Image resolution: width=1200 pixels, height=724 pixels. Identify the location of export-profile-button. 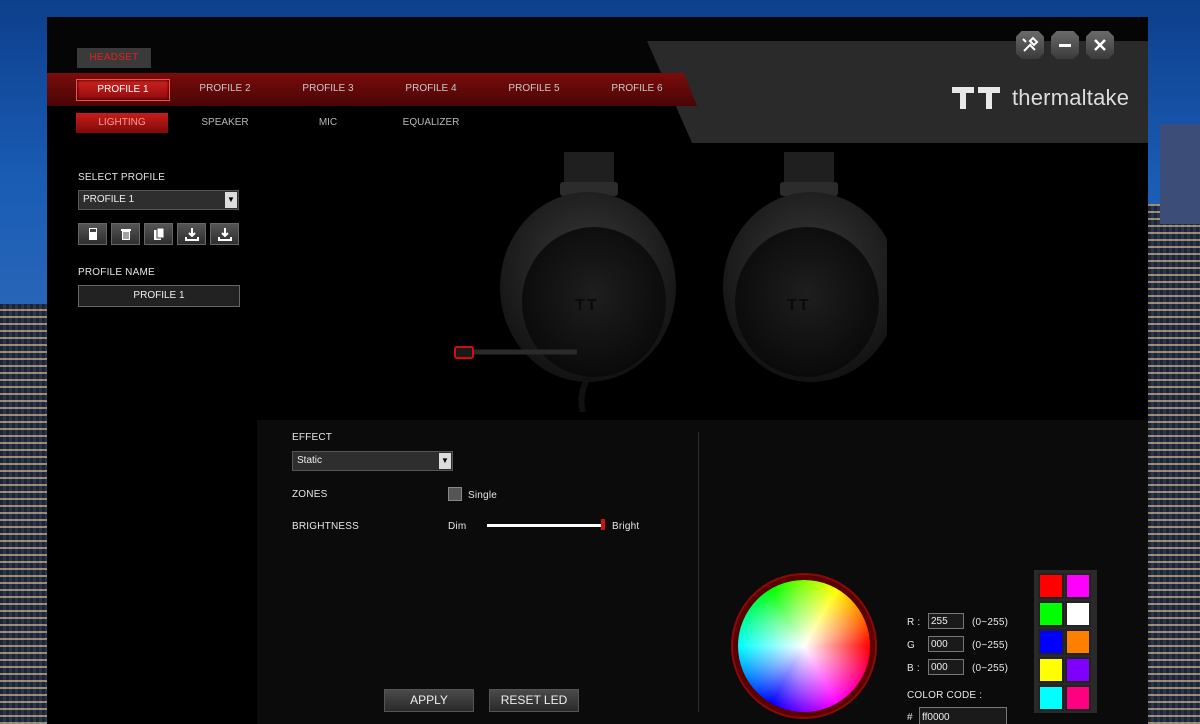
(224, 234).